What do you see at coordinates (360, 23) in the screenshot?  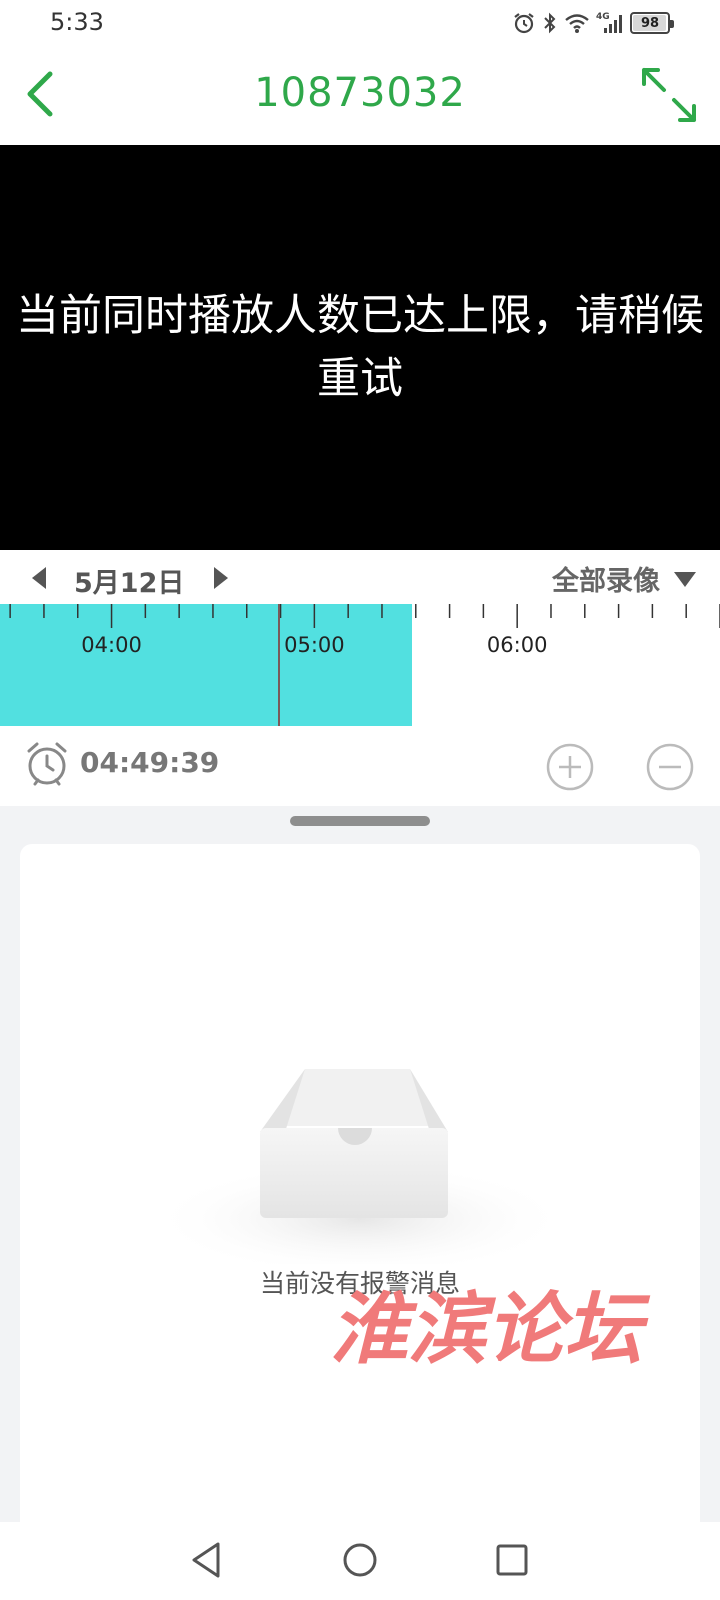 I see `status-bar: 5:33 4G 98` at bounding box center [360, 23].